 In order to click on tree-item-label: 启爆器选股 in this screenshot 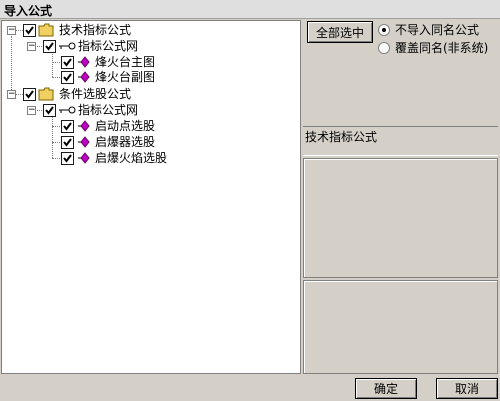, I will do `click(125, 142)`.